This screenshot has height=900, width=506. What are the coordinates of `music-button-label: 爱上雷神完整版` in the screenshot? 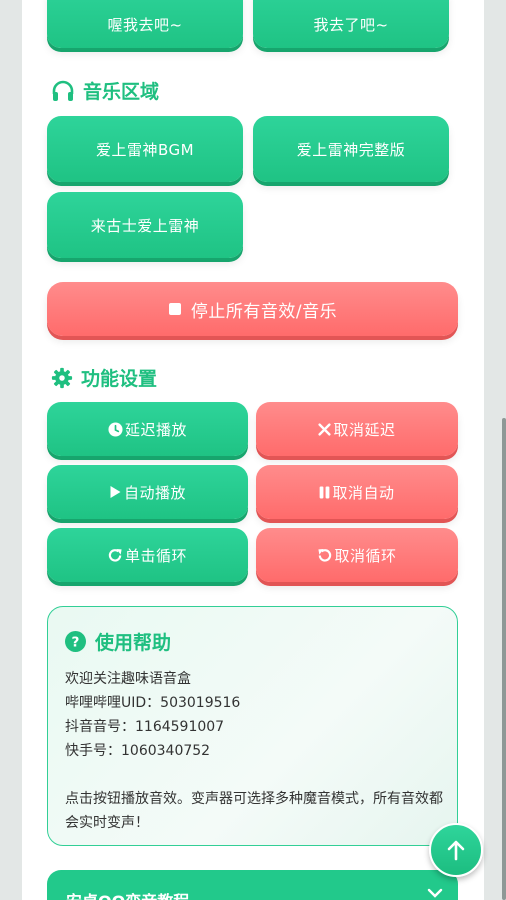 It's located at (351, 149).